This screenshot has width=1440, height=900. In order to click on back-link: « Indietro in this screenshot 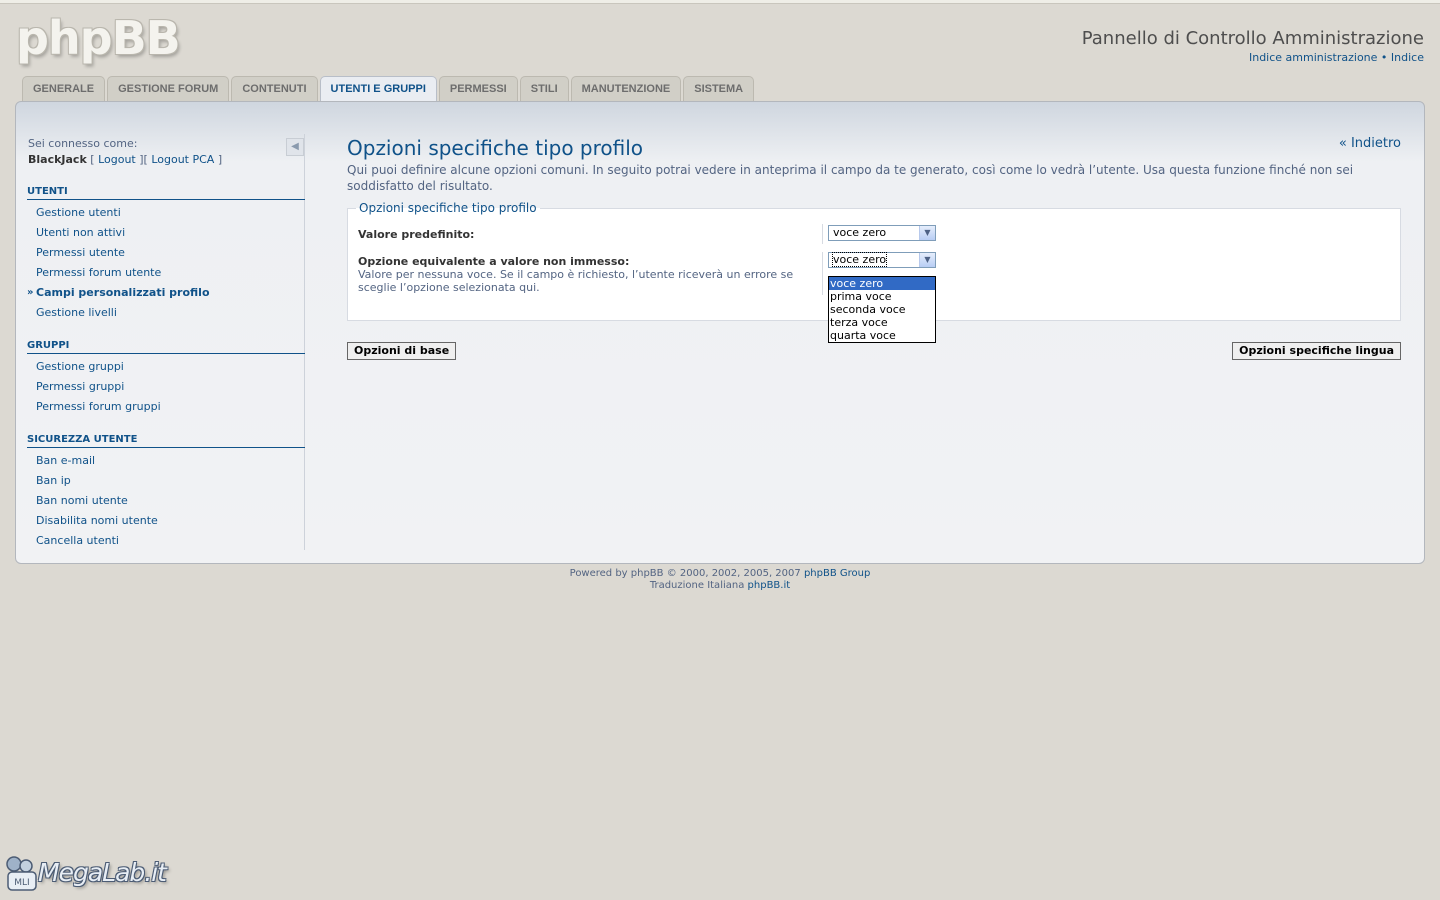, I will do `click(1370, 143)`.